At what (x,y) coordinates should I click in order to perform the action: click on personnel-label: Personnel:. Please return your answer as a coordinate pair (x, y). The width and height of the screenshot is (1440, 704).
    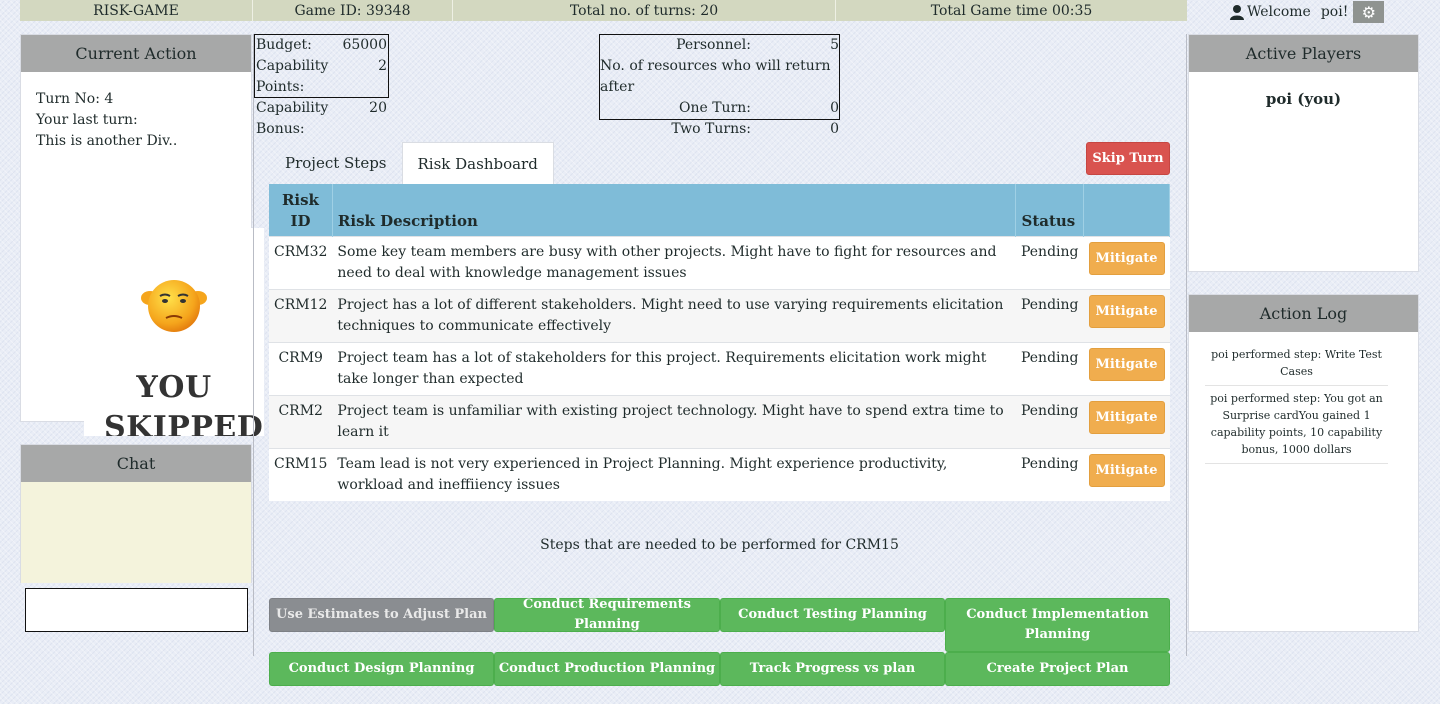
    Looking at the image, I should click on (713, 45).